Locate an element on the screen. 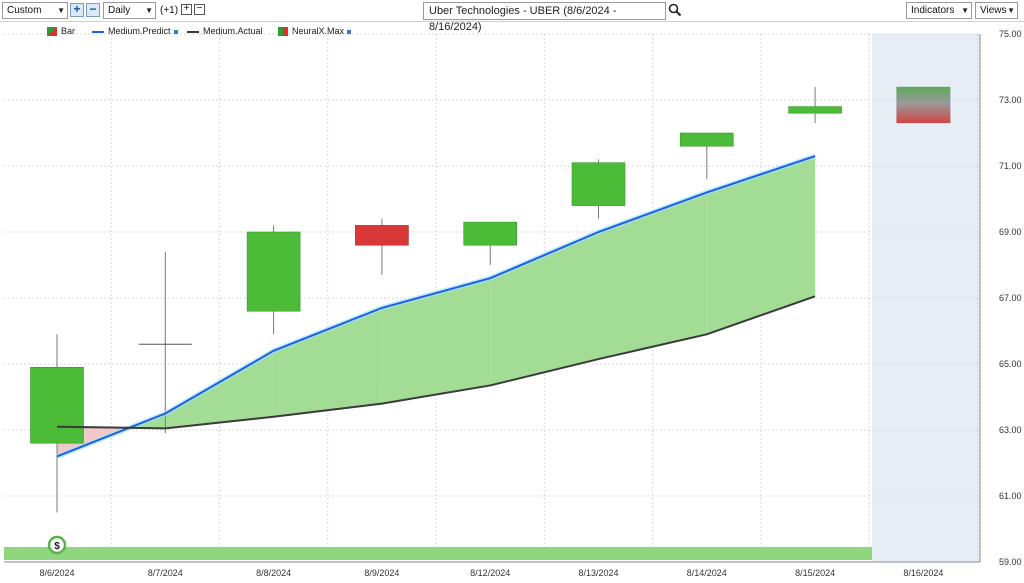 The height and width of the screenshot is (583, 1024). x-tick-label: 8/15/2024 is located at coordinates (815, 573).